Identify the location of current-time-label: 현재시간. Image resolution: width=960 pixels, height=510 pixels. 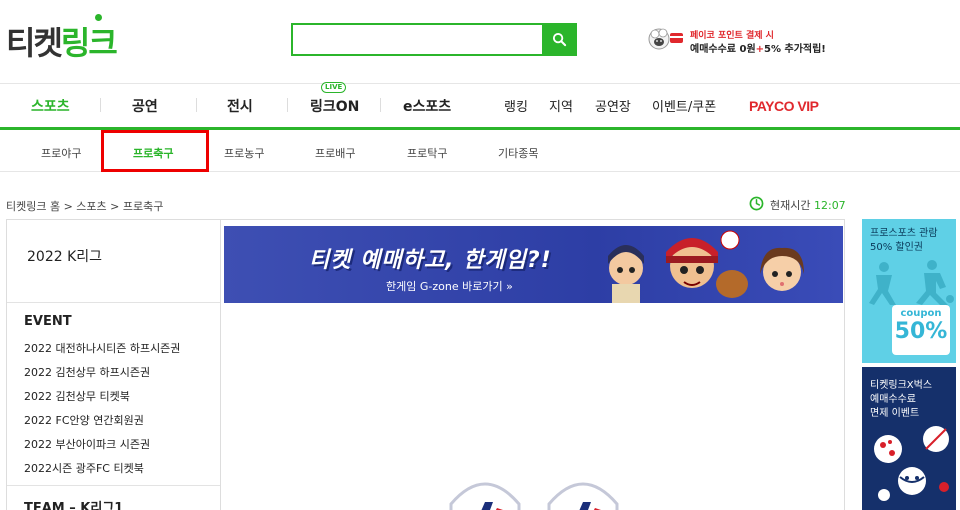
(790, 205).